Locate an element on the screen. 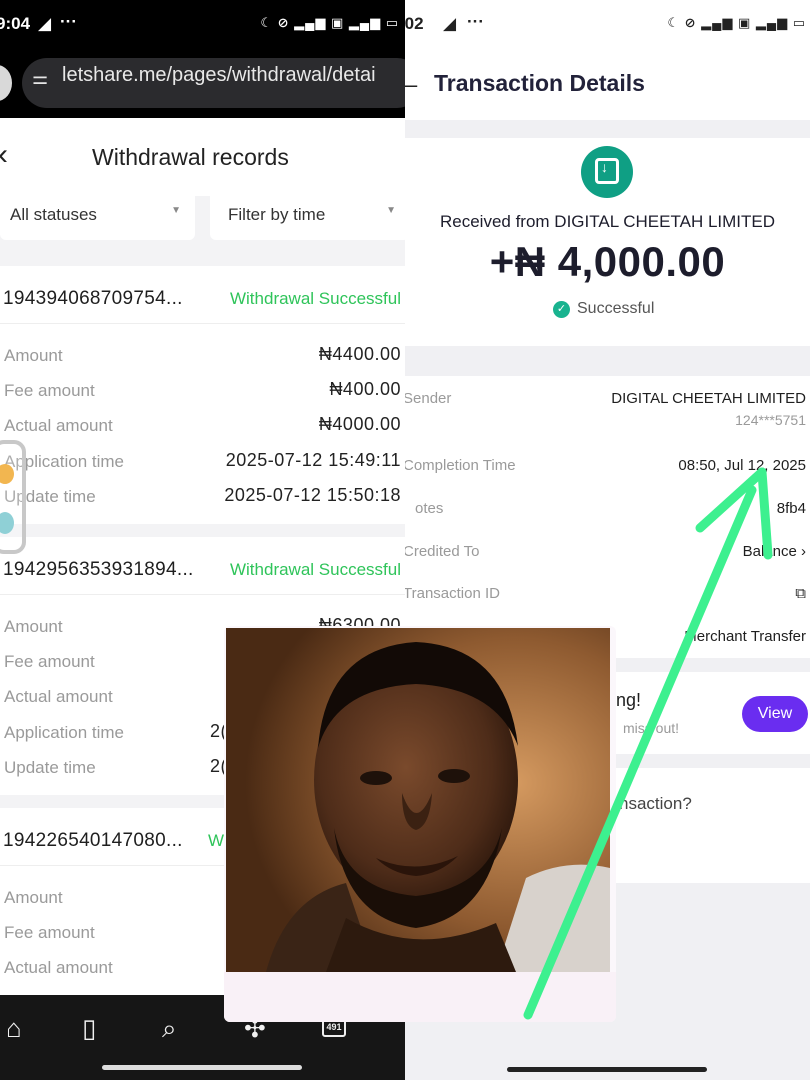 This screenshot has height=1080, width=810. received-from-text: Received from DIGITAL CHEETAH LIMITED is located at coordinates (607, 221).